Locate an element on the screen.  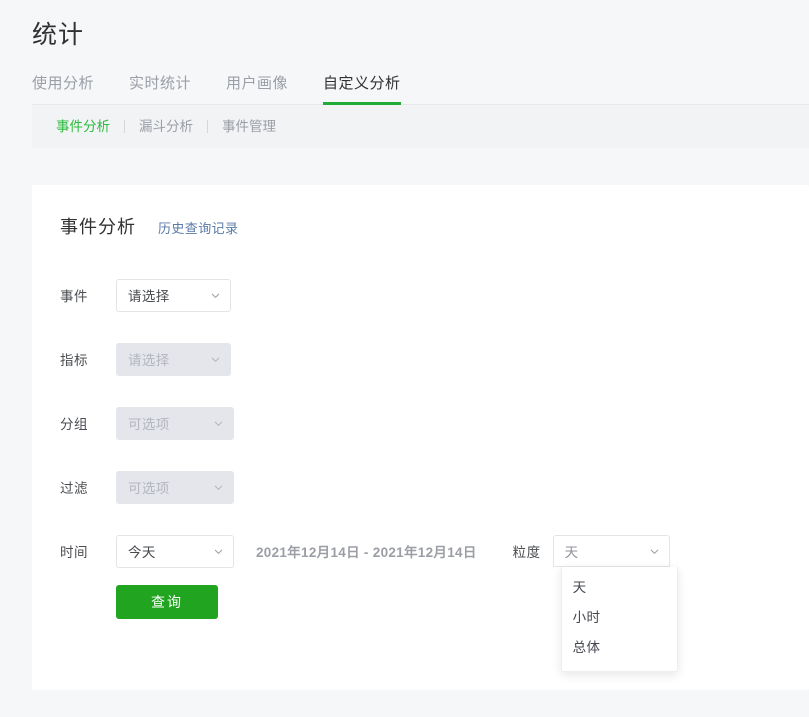
form-row-metric: 指标 请选择 is located at coordinates (420, 359).